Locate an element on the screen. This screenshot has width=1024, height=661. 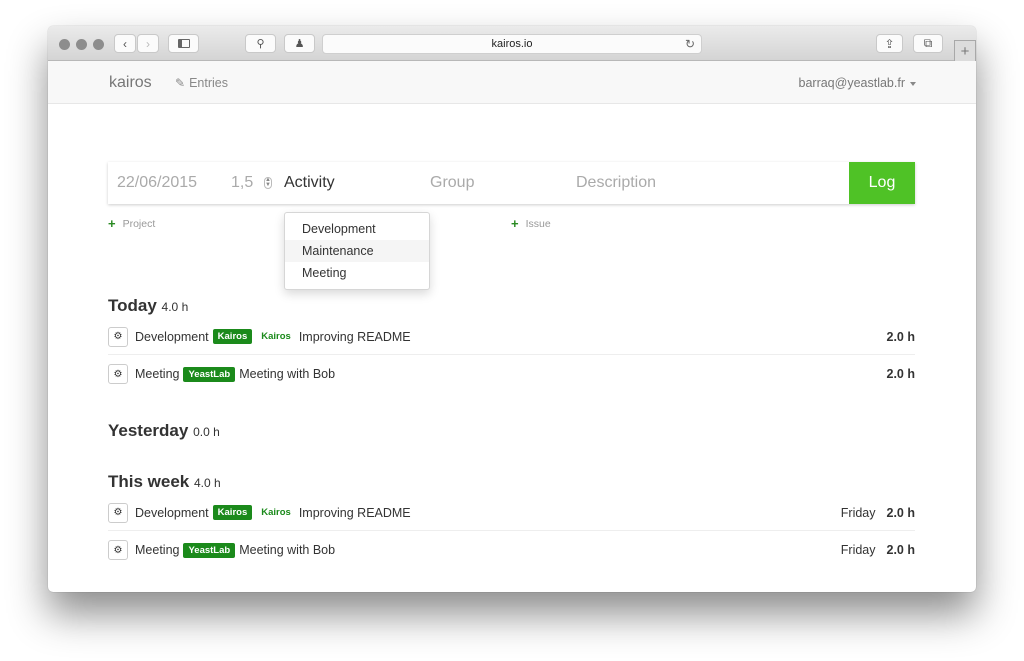
share-button: ⇪ is located at coordinates (889, 43).